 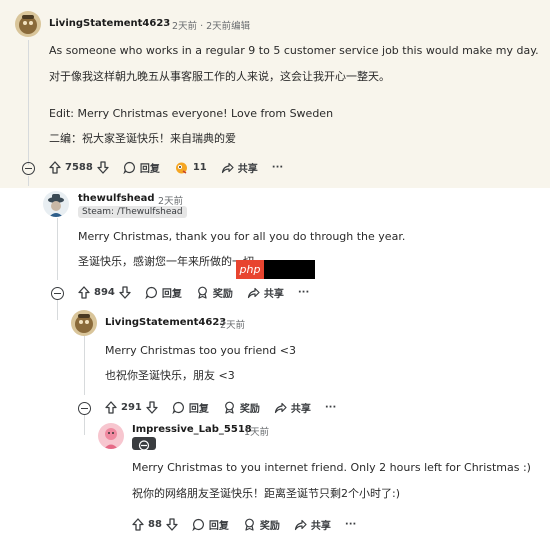 I want to click on badge-icon, so click(x=144, y=445).